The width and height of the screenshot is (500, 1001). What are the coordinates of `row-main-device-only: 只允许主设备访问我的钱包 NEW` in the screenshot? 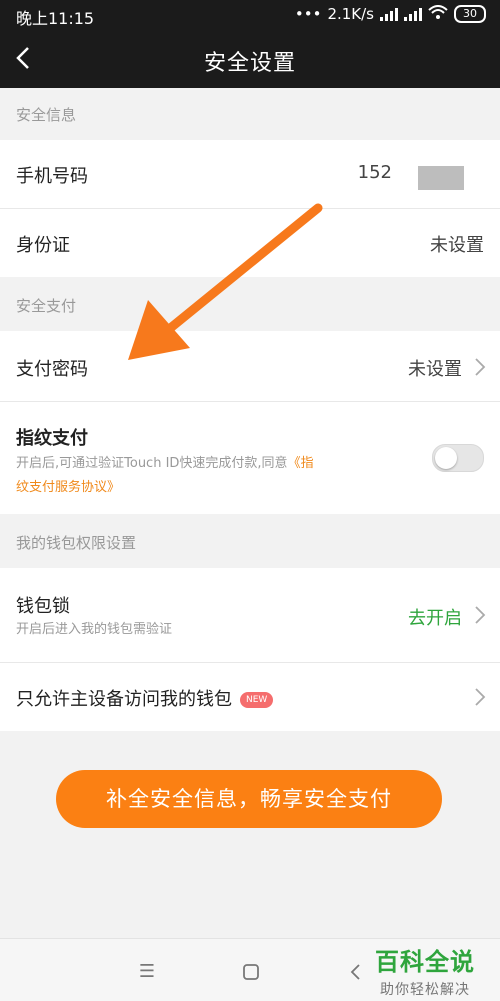 It's located at (250, 697).